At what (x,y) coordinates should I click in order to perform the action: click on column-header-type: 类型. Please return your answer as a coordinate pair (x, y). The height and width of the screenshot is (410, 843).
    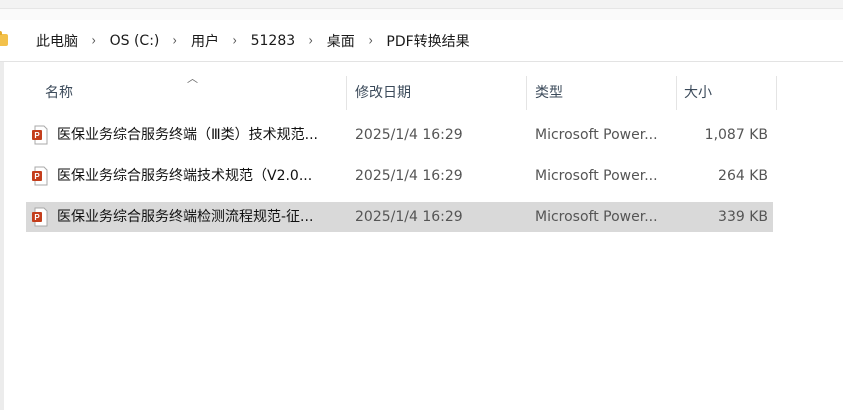
    Looking at the image, I should click on (549, 93).